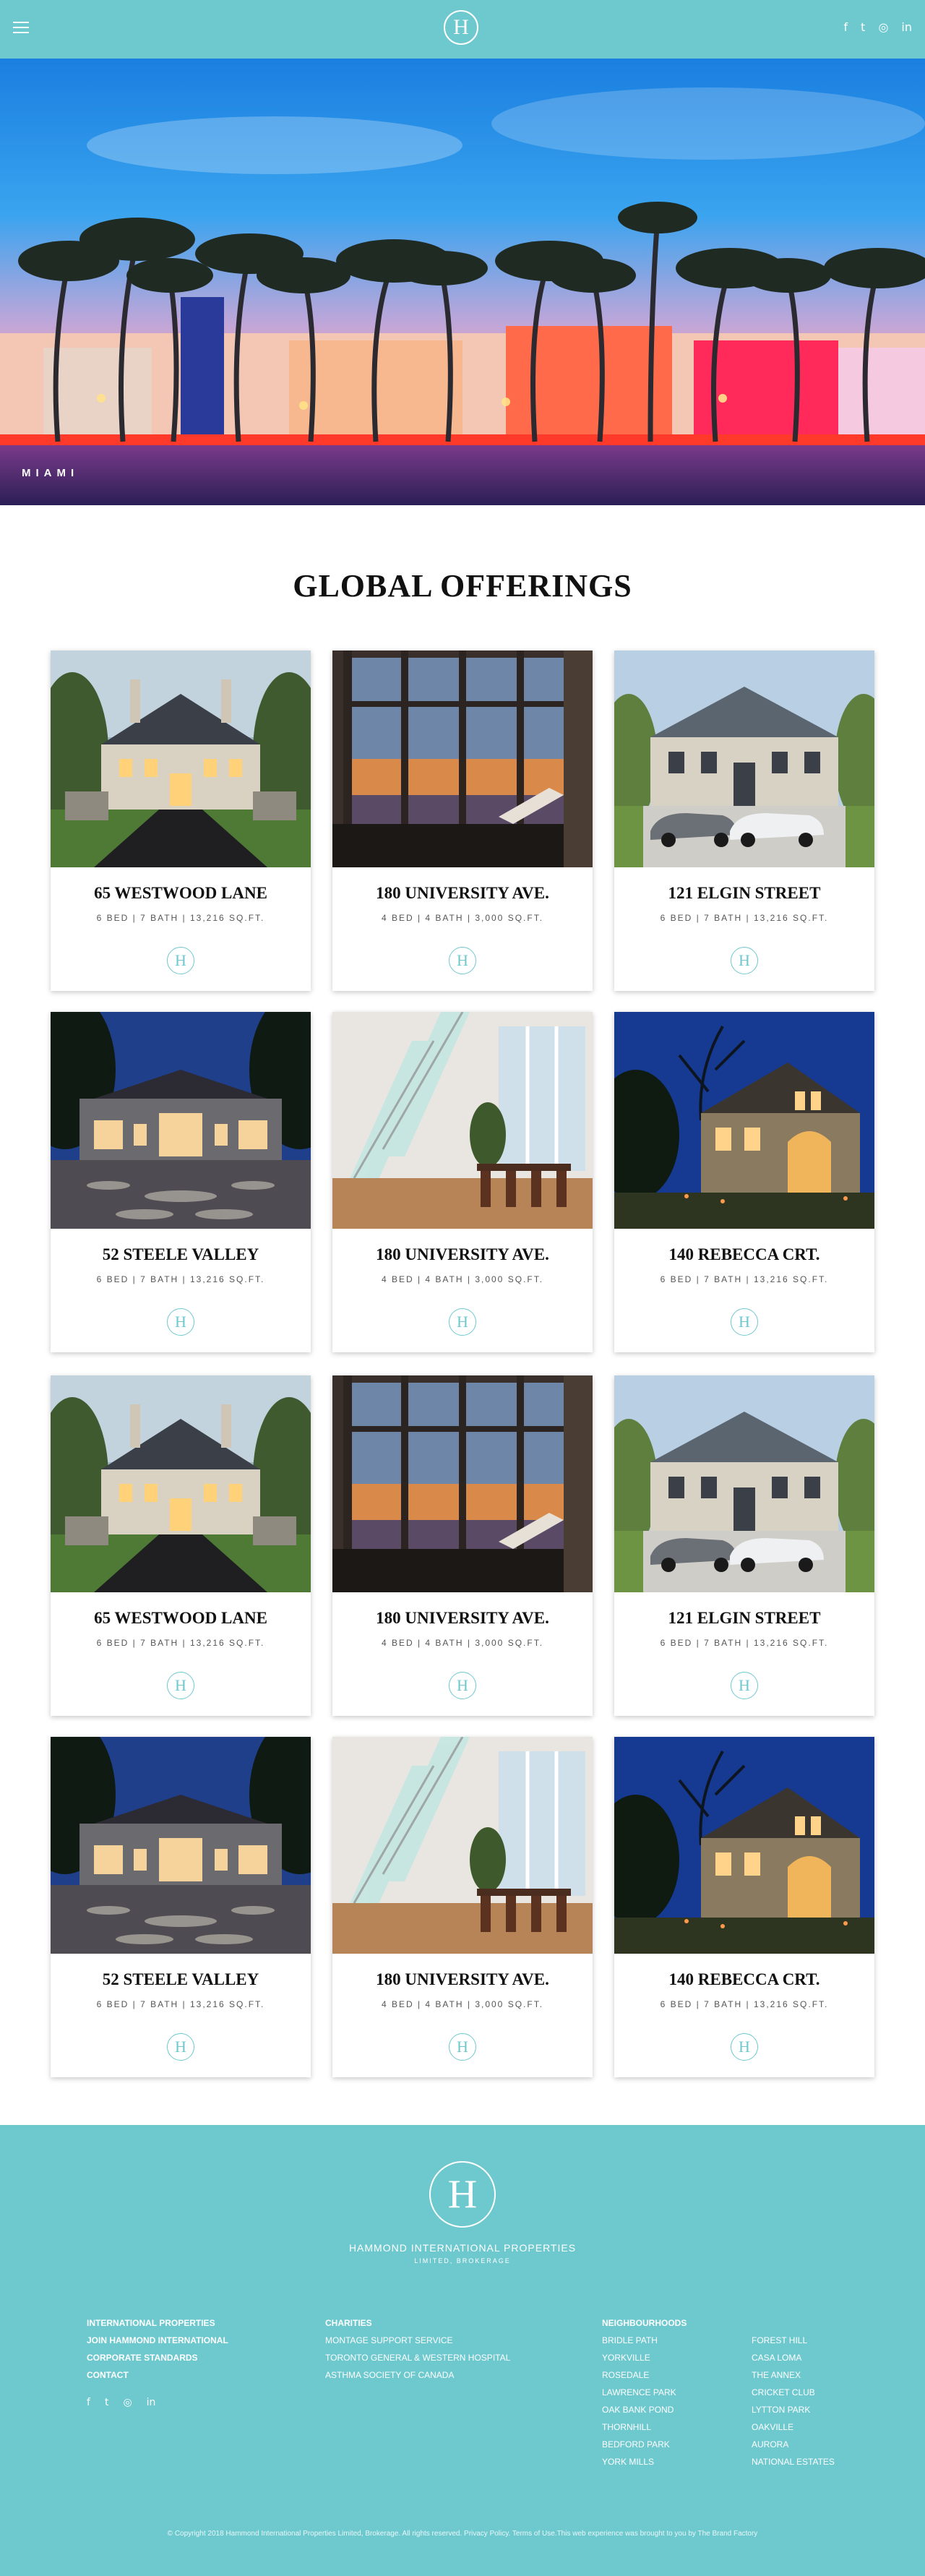 Image resolution: width=925 pixels, height=2576 pixels. I want to click on neighbourhood-link: AURORA, so click(793, 2445).